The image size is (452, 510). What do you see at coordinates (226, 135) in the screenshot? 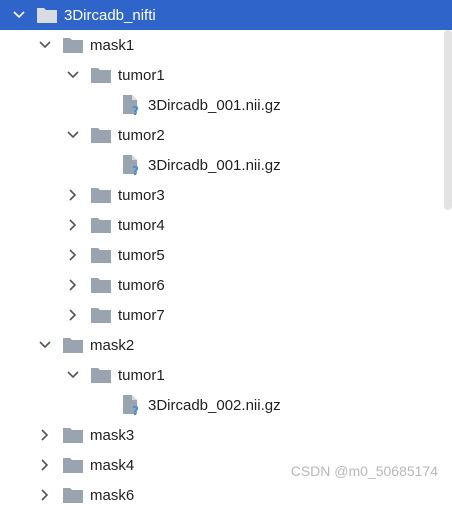
I see `tree-node: tumor2` at bounding box center [226, 135].